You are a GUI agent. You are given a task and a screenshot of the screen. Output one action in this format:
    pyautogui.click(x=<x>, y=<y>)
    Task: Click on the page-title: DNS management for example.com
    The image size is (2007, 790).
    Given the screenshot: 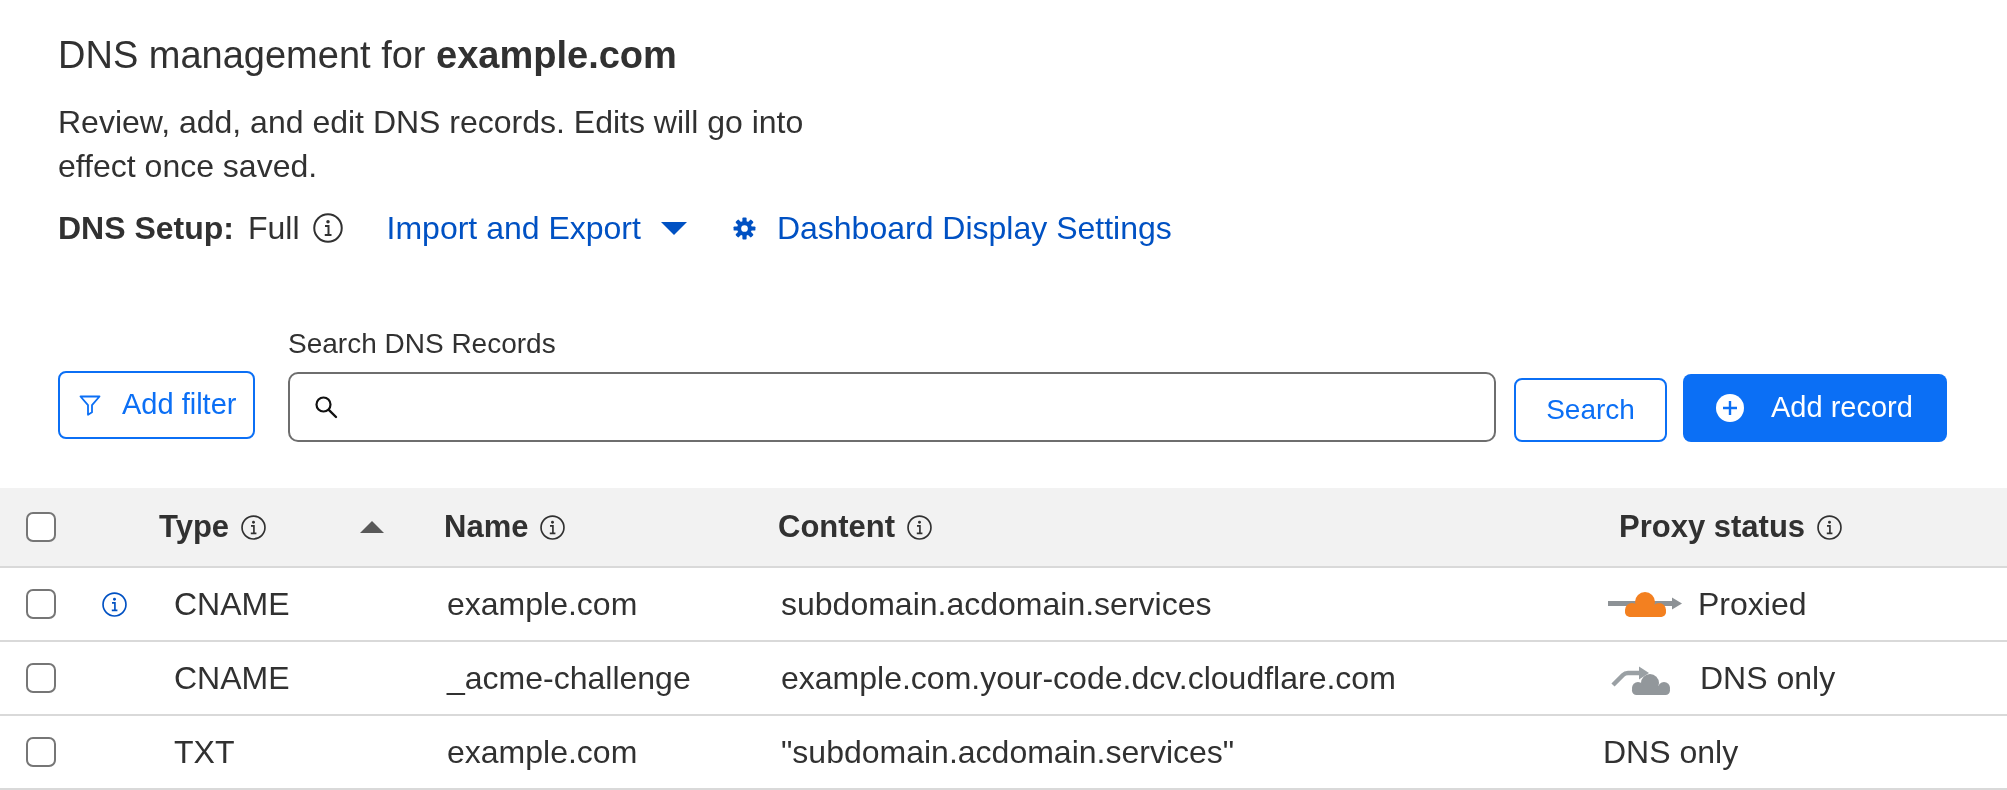 What is the action you would take?
    pyautogui.click(x=367, y=55)
    